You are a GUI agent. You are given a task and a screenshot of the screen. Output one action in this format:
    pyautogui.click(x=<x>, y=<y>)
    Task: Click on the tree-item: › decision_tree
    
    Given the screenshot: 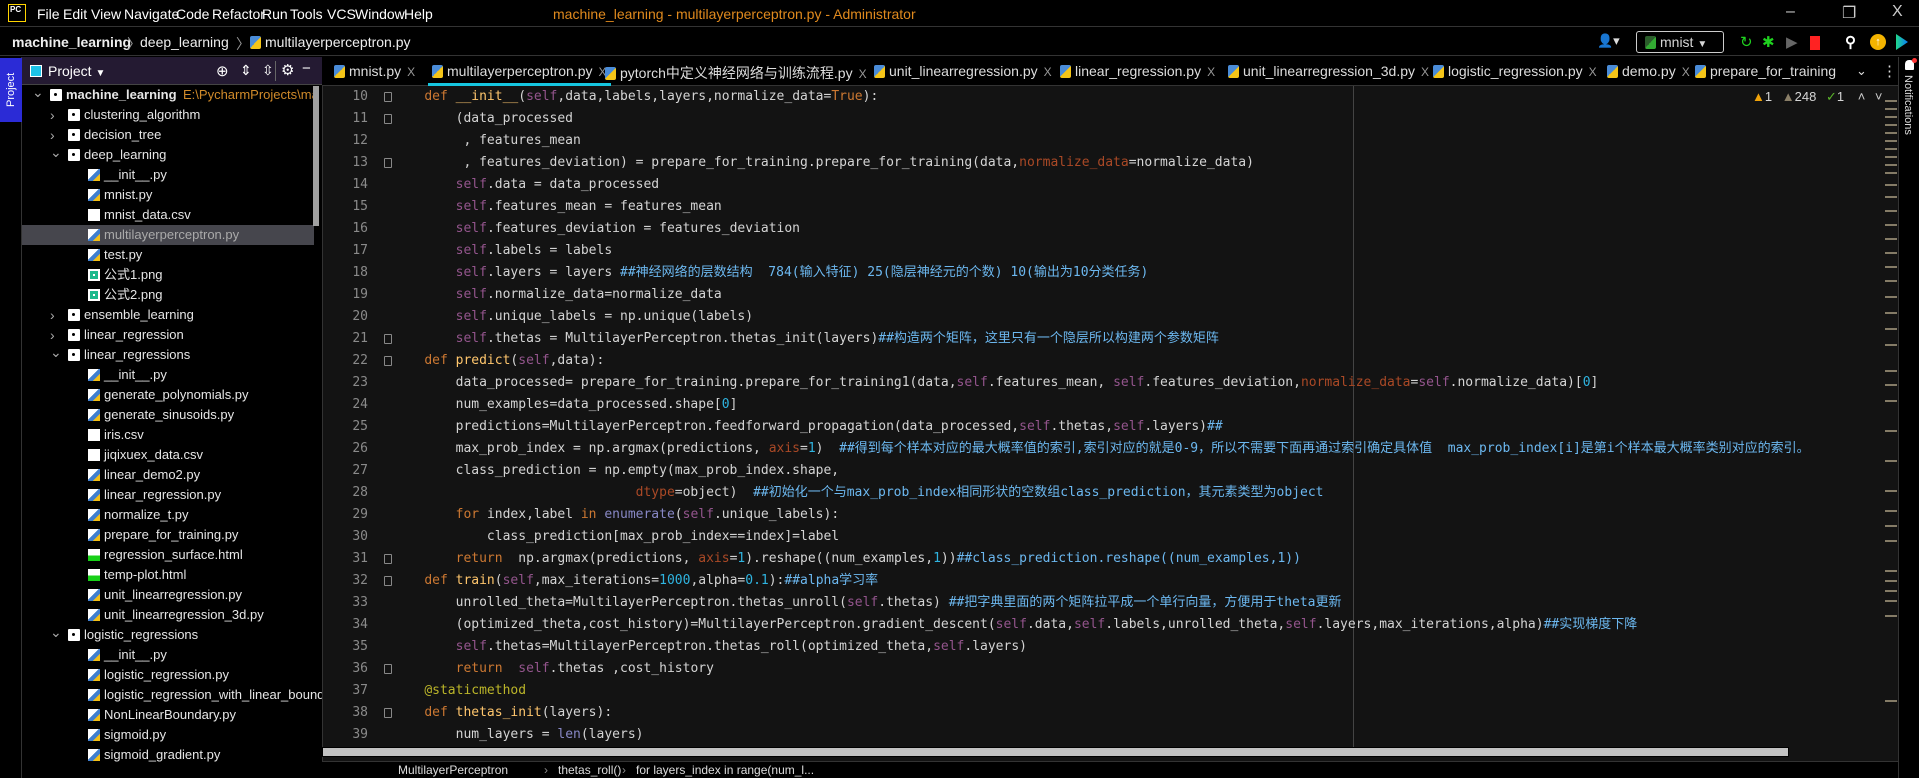 What is the action you would take?
    pyautogui.click(x=168, y=135)
    